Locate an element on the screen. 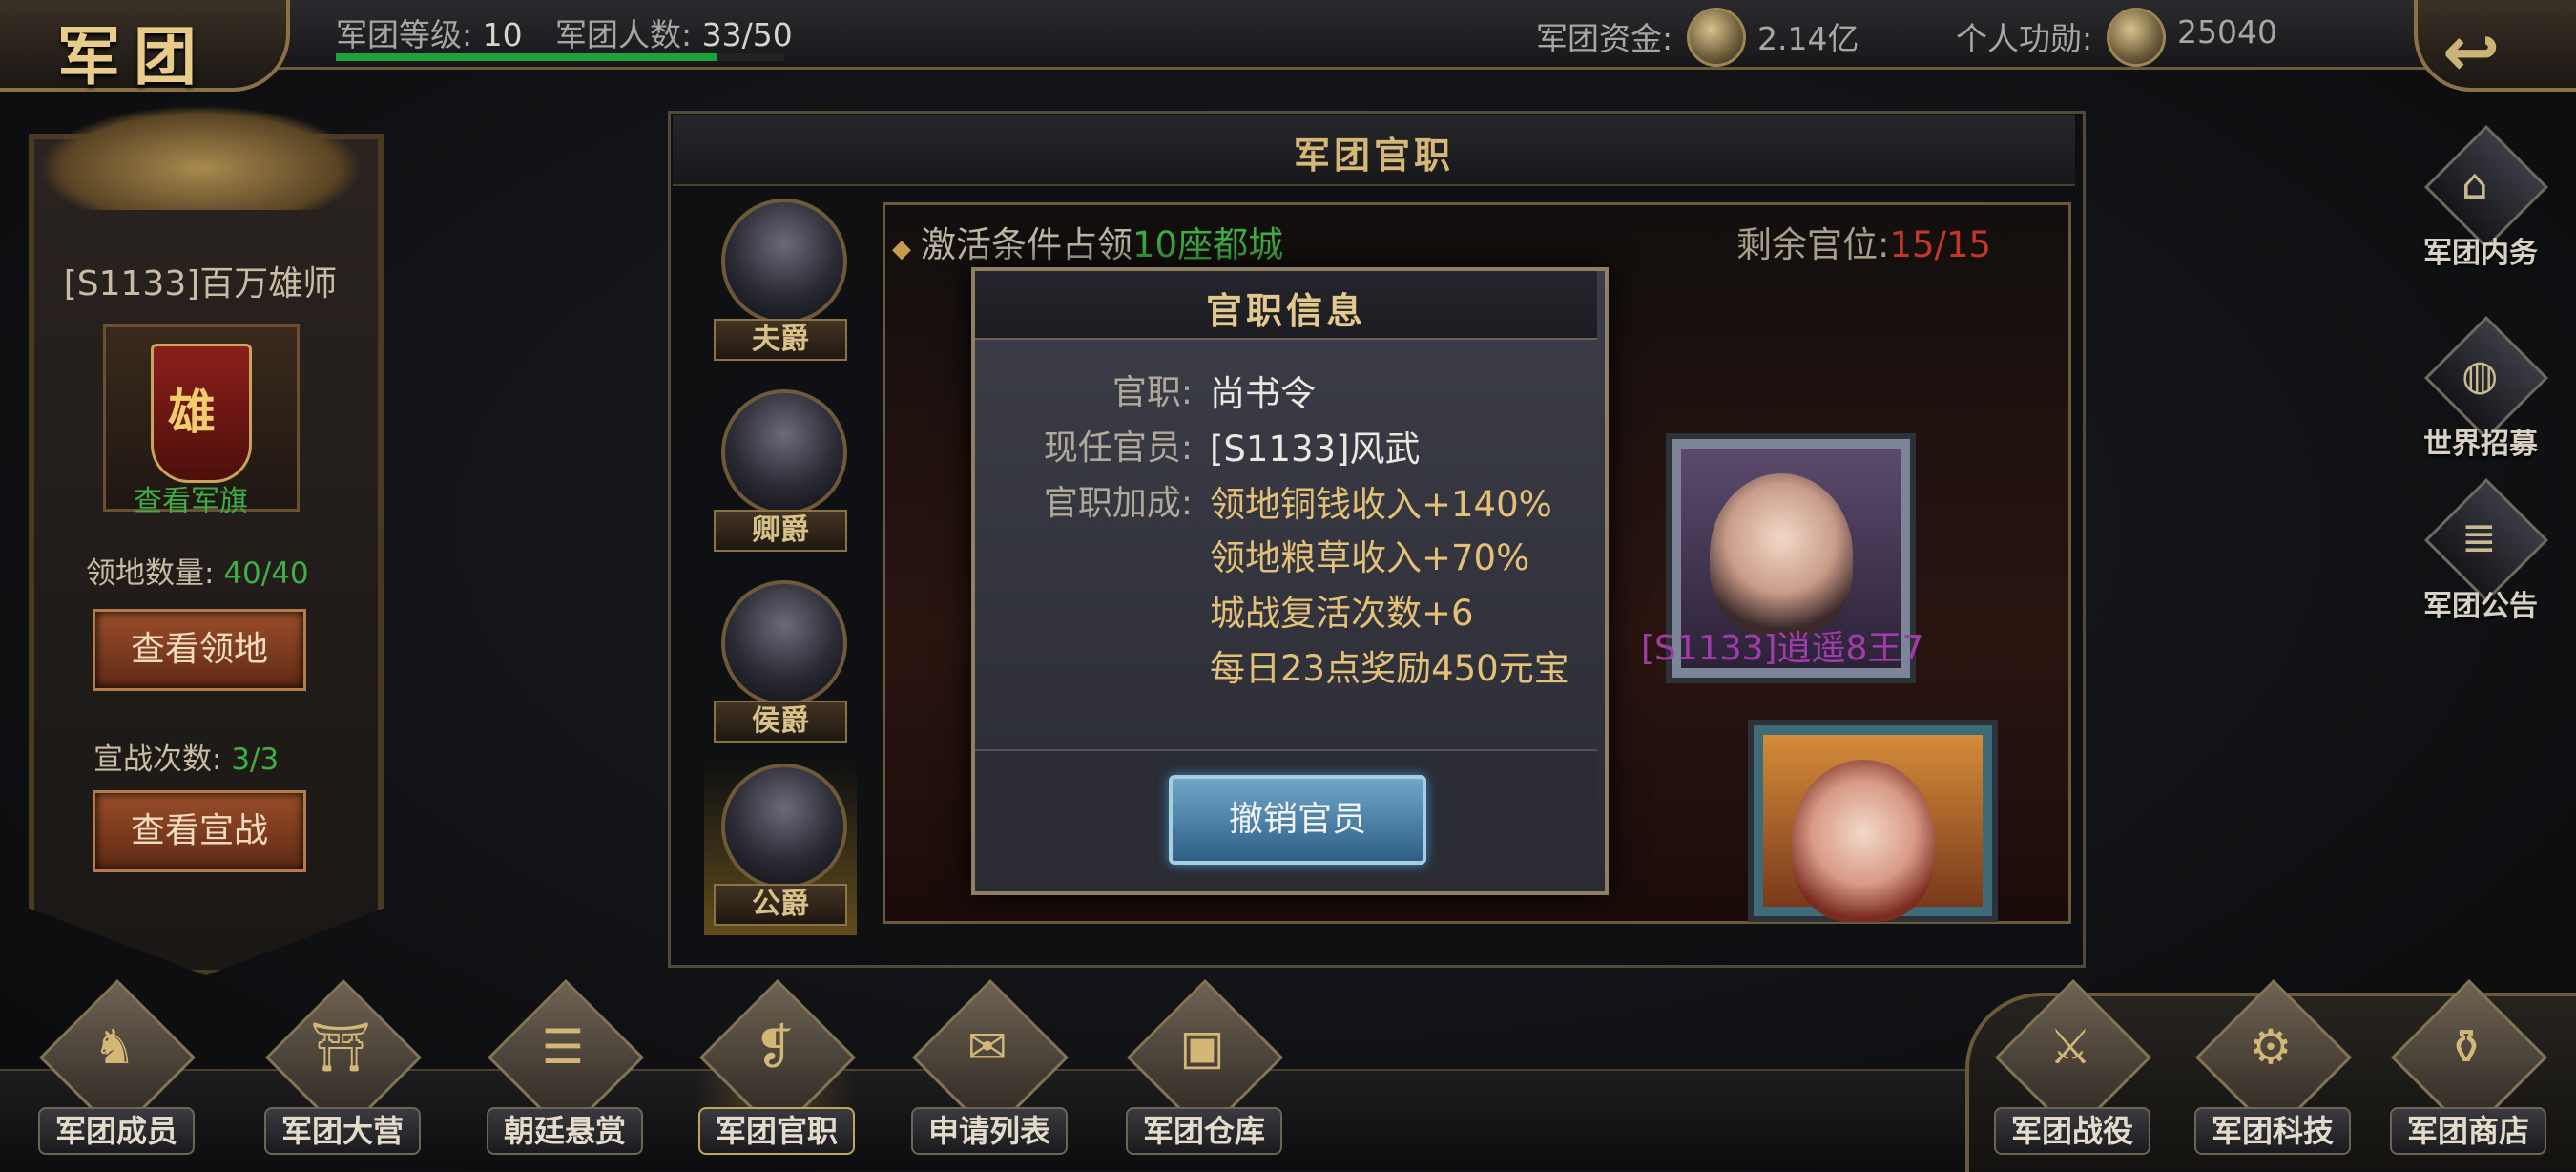 This screenshot has width=2576, height=1172. bottom-item-officials: ❡ 军团官职 is located at coordinates (775, 1066).